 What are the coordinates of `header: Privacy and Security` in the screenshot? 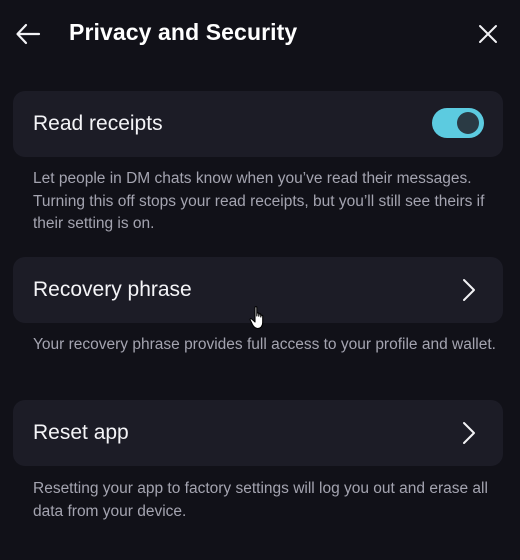 It's located at (260, 34).